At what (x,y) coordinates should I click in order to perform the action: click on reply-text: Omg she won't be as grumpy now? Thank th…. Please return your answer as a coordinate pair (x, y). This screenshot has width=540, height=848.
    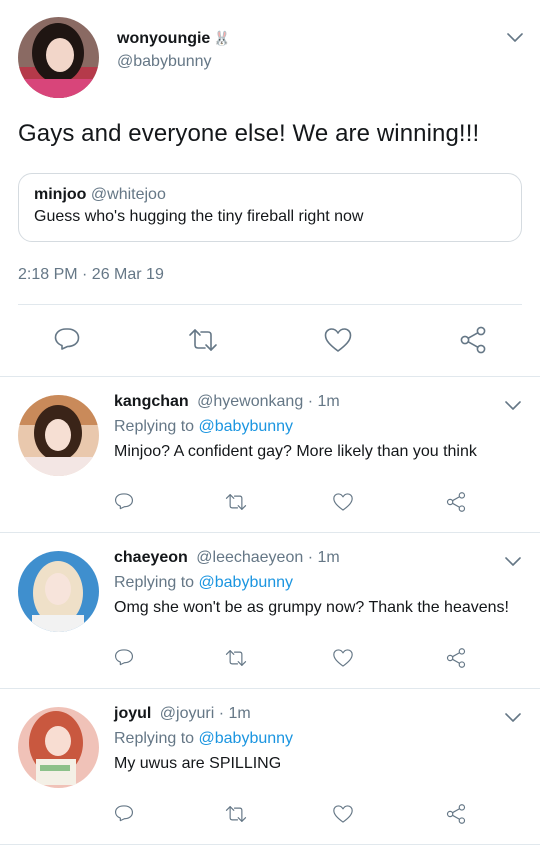
    Looking at the image, I should click on (311, 607).